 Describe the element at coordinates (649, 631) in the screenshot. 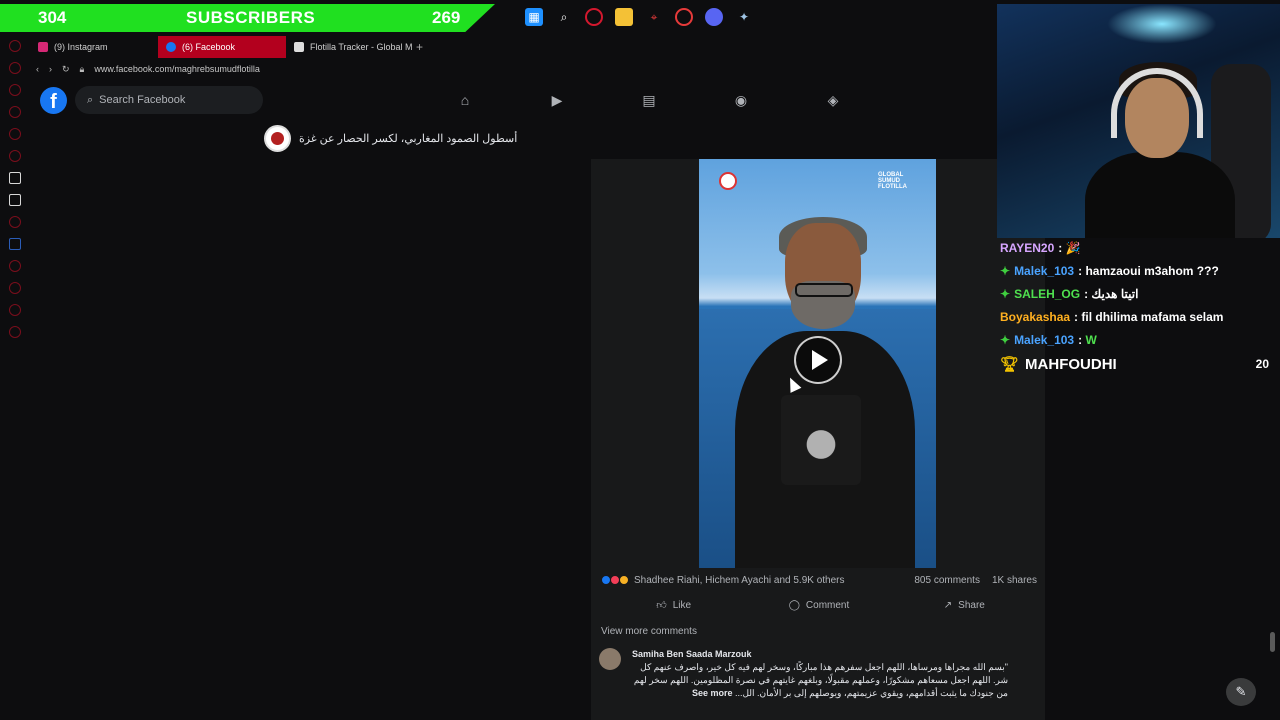

I see `view-more-comments: View more comments` at that location.